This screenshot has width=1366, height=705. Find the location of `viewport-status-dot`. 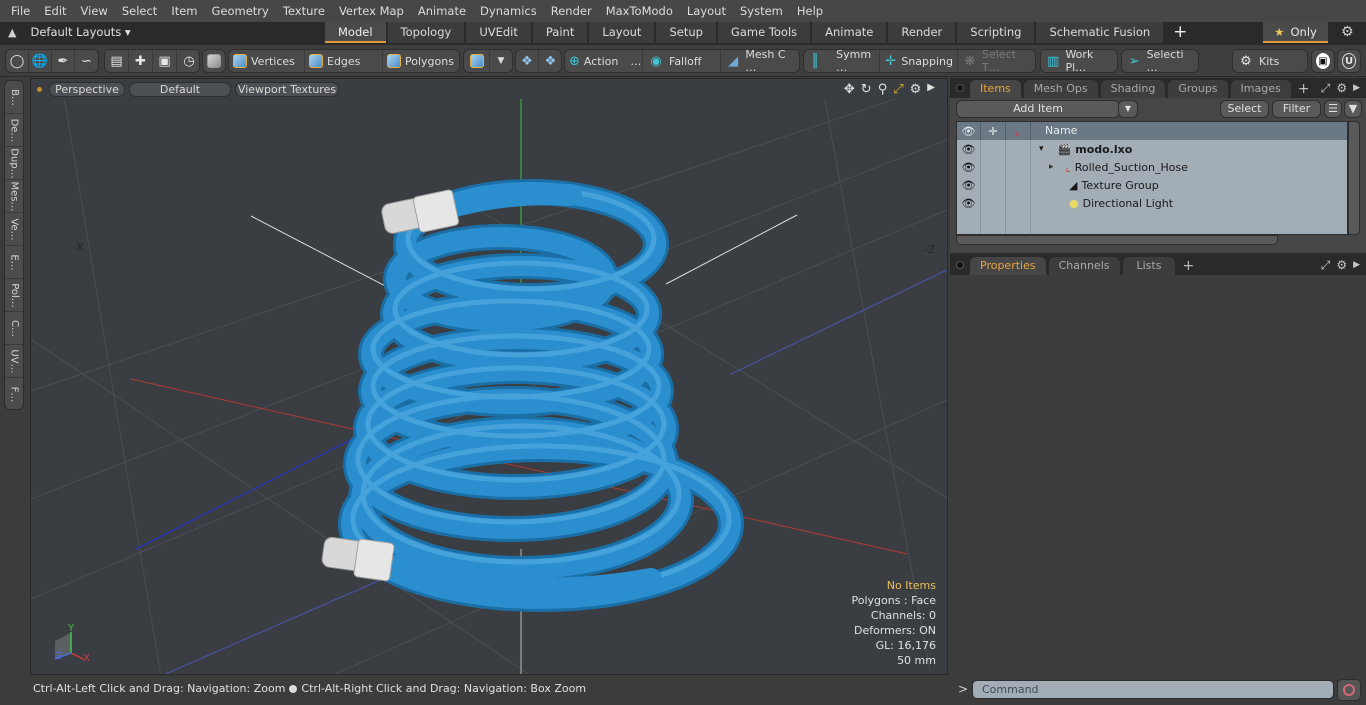

viewport-status-dot is located at coordinates (39, 89).